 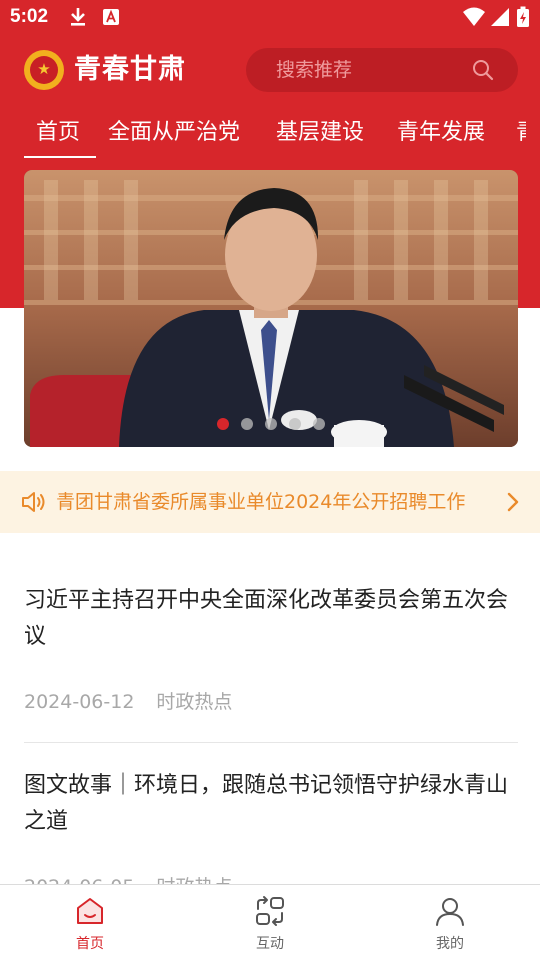 I want to click on carousel-indicator, so click(x=270, y=425).